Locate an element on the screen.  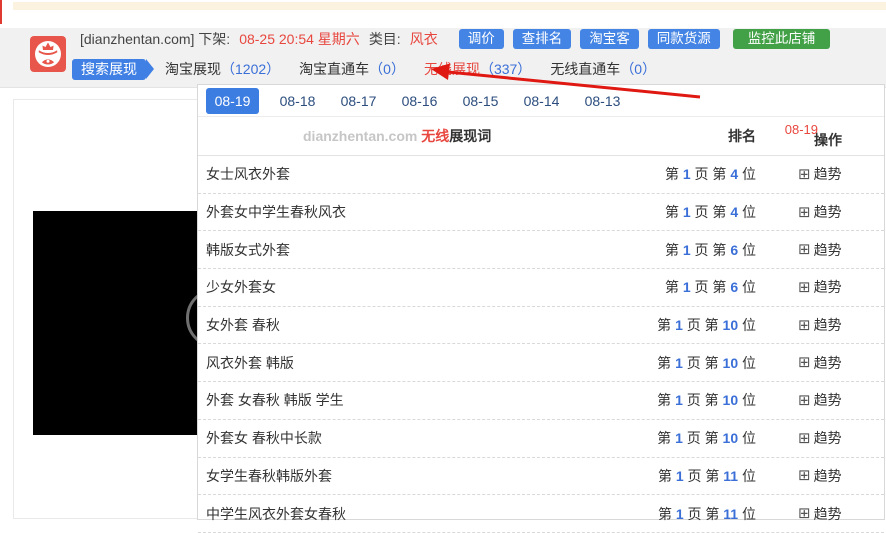
keyword-text: 风衣外套 韩版 is located at coordinates (250, 362).